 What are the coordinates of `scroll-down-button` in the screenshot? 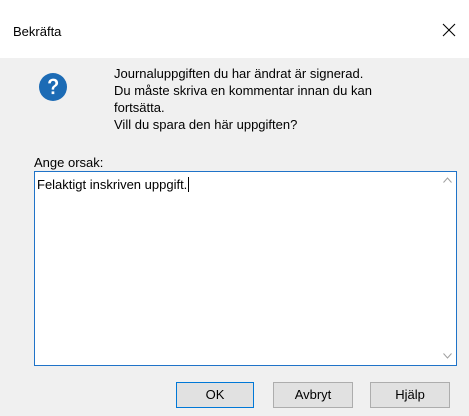 It's located at (447, 356).